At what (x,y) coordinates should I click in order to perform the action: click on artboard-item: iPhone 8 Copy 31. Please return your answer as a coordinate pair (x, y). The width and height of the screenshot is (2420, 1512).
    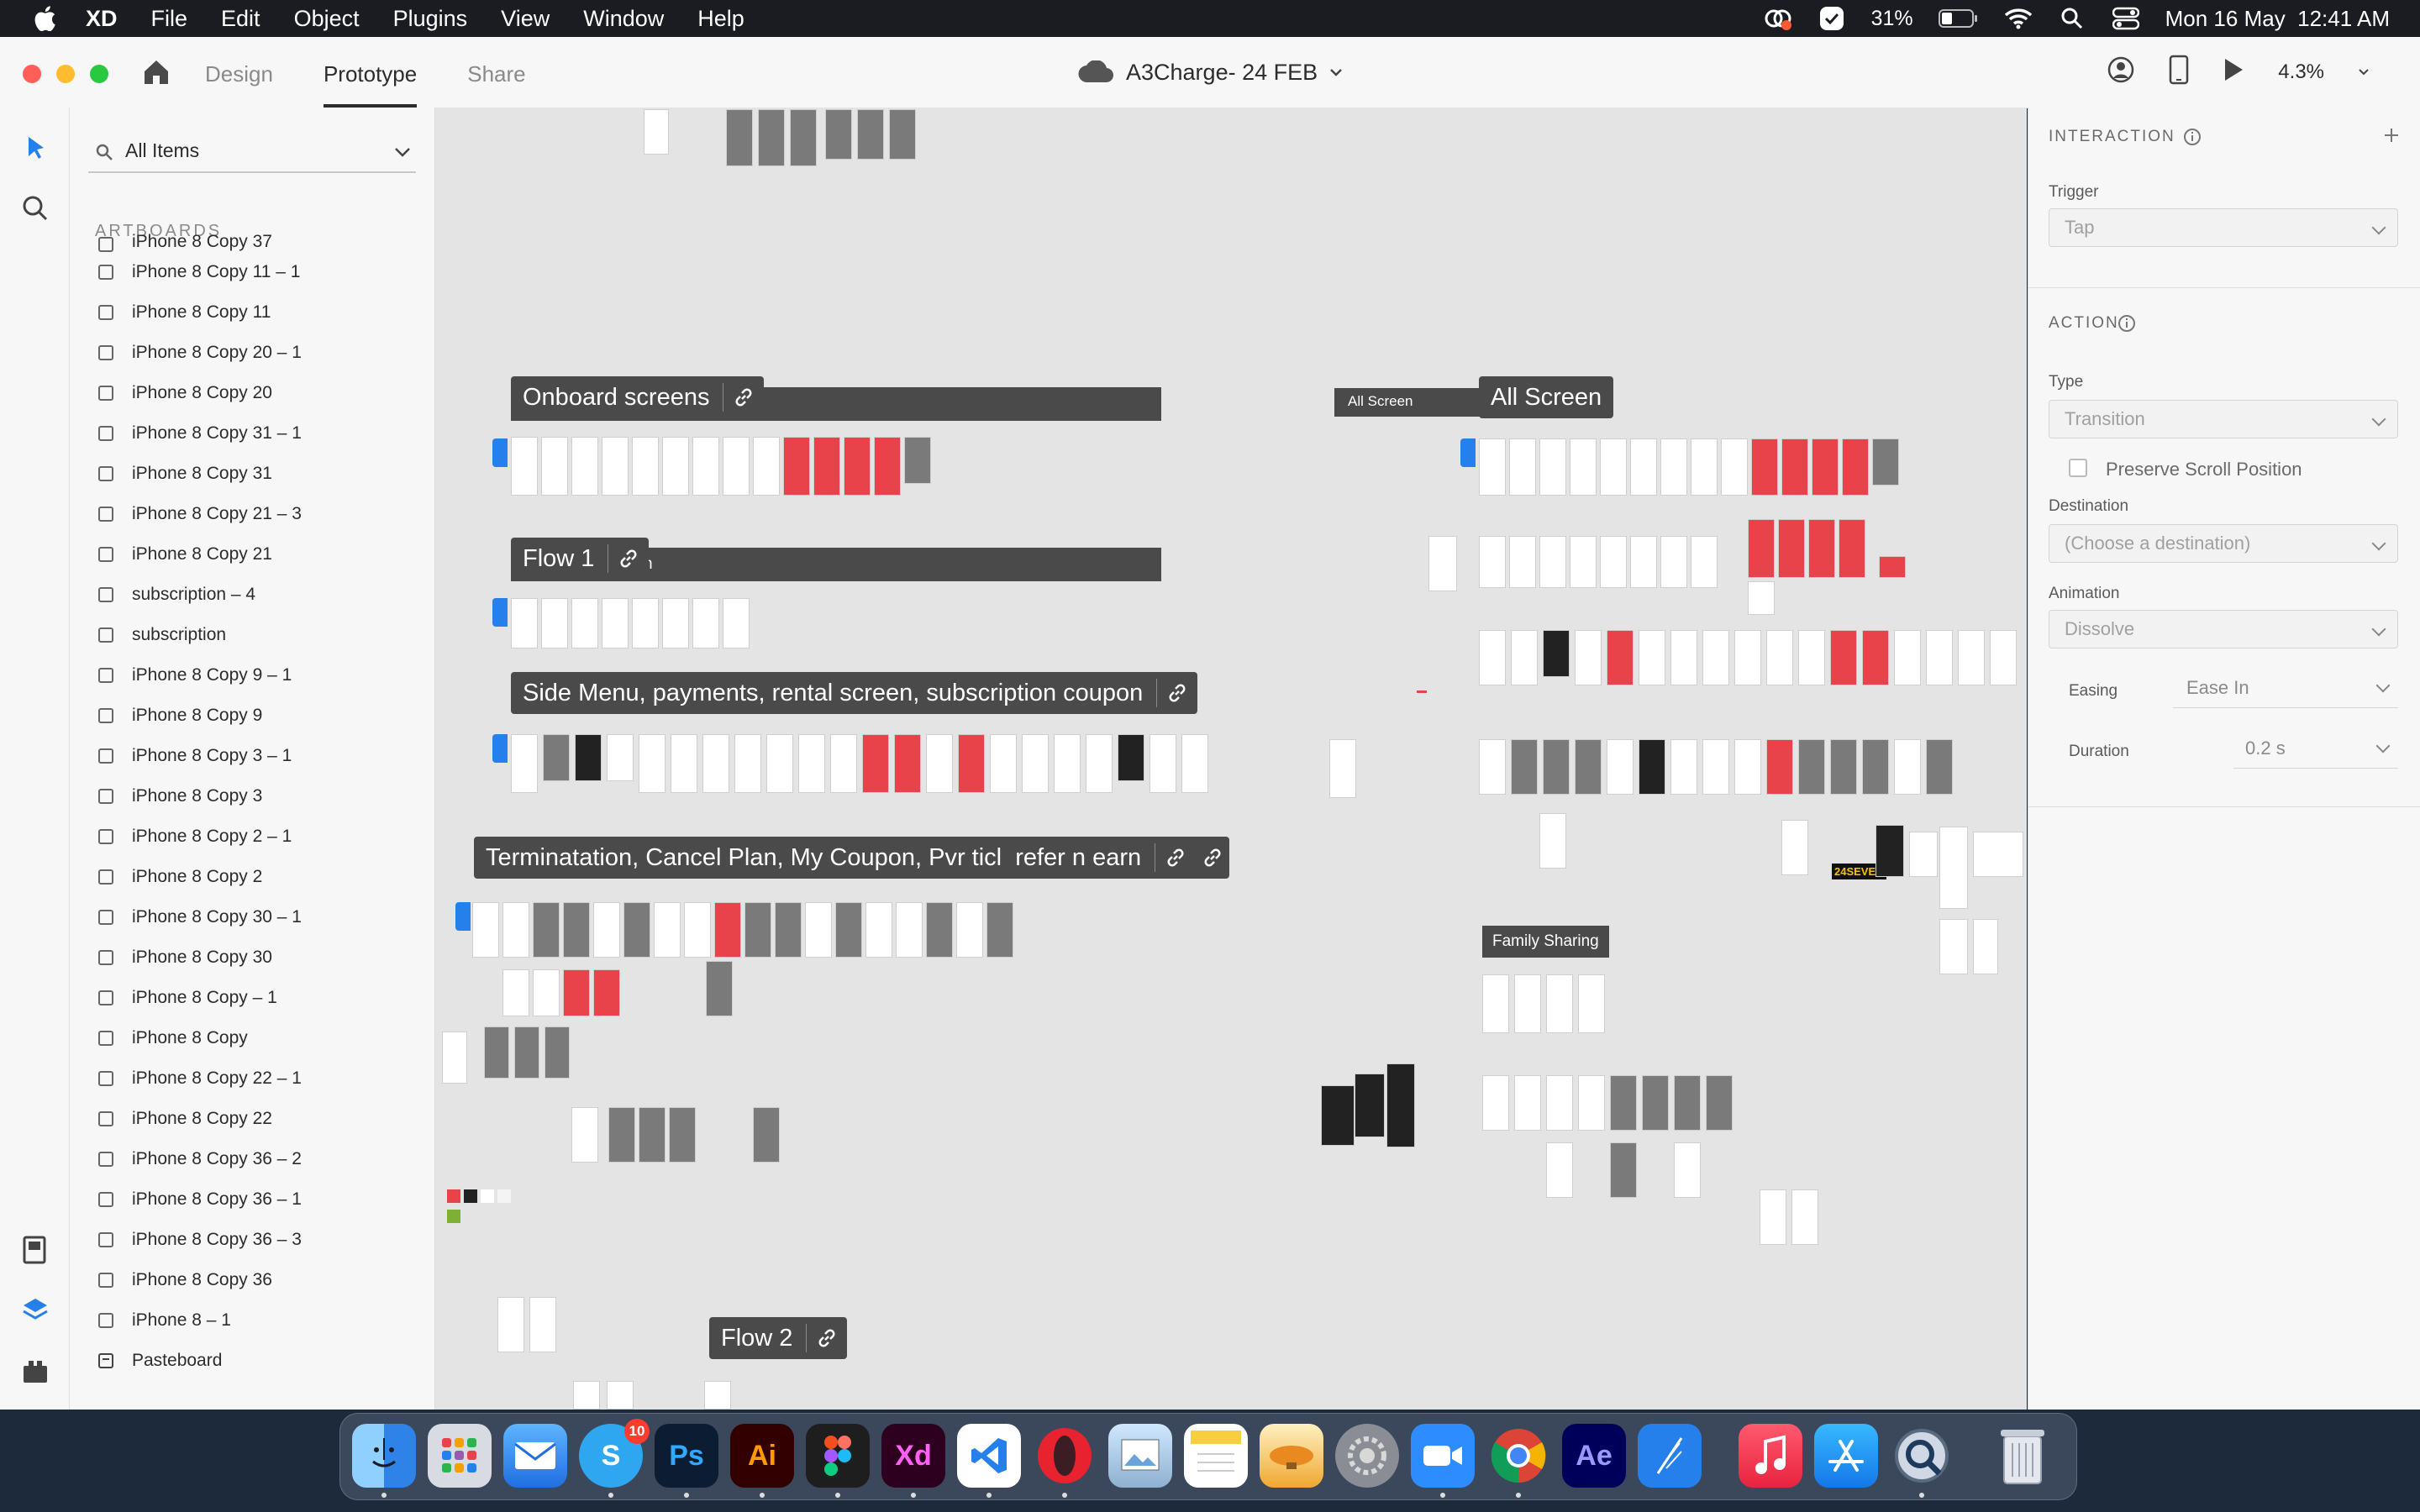
    Looking at the image, I should click on (252, 474).